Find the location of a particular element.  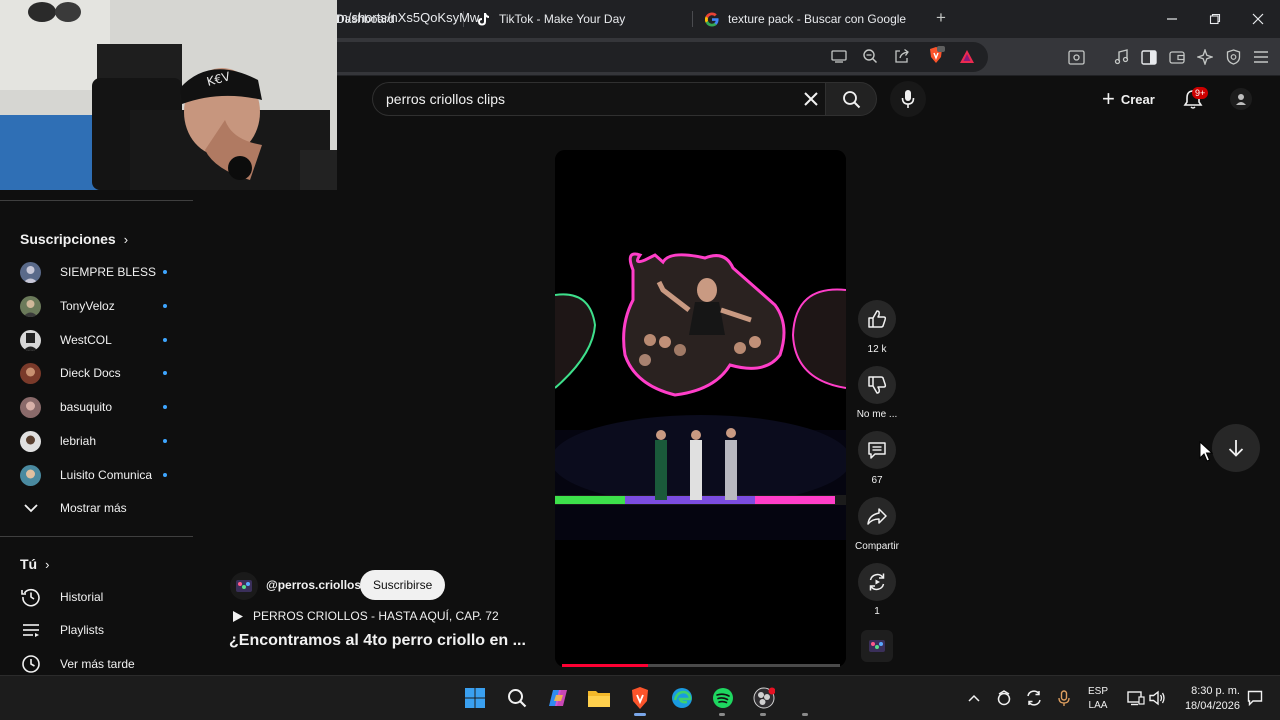

sidebar-item-subscription: TonyVeloz is located at coordinates (95, 306).